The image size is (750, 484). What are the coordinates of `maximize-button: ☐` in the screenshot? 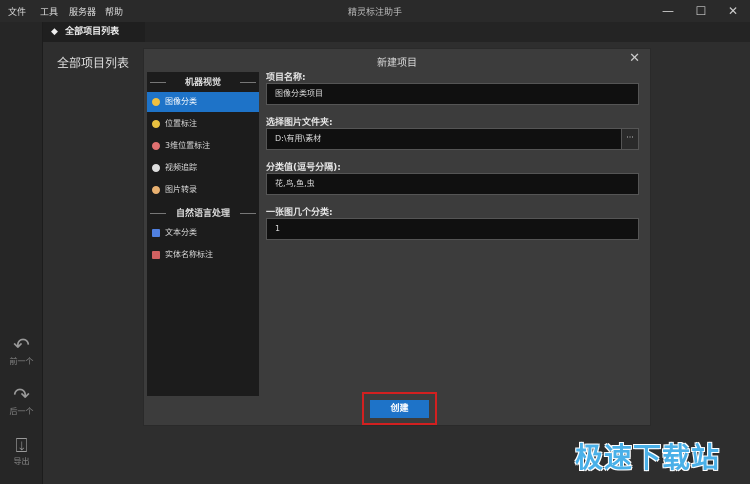 It's located at (701, 11).